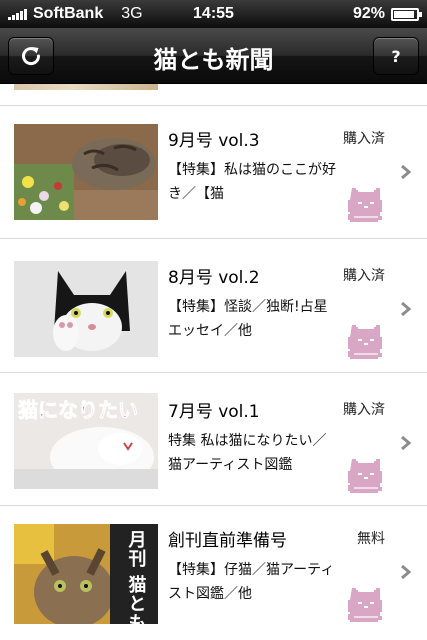 The height and width of the screenshot is (640, 427). Describe the element at coordinates (86, 574) in the screenshot. I see `issue-thumbnail: 月刊 猫とも新` at that location.